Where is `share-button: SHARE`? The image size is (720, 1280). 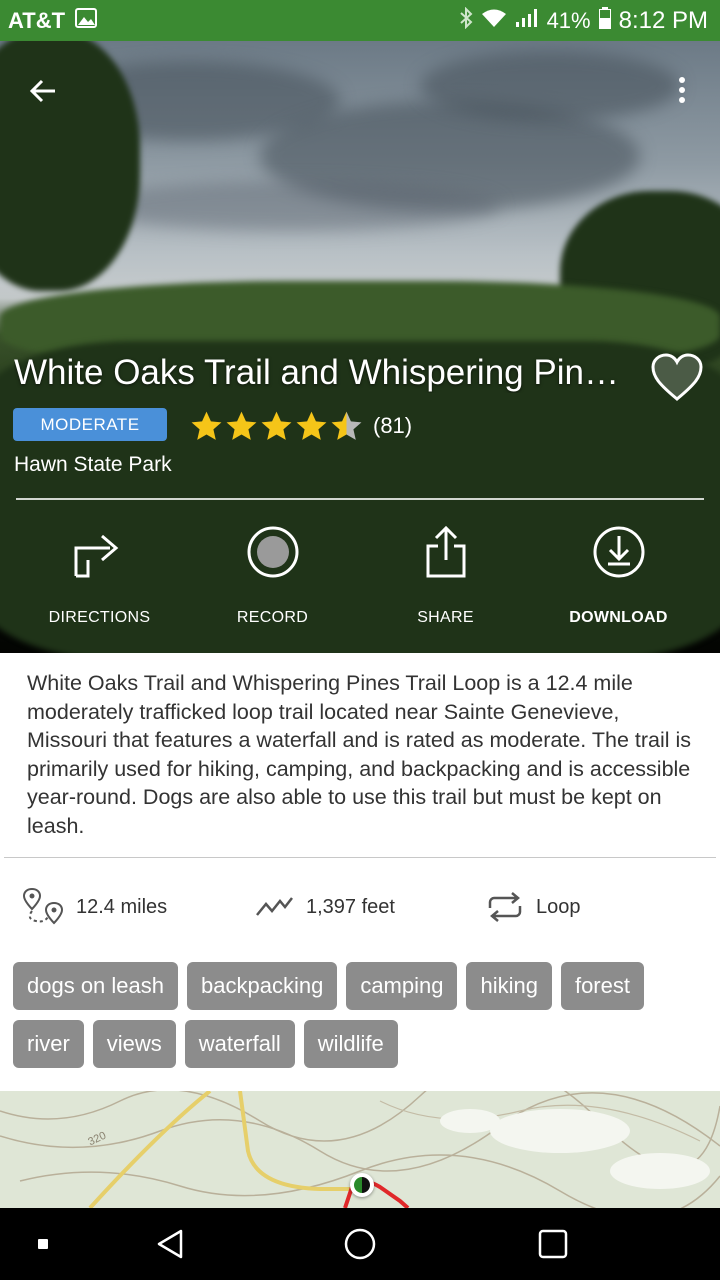 share-button: SHARE is located at coordinates (445, 574).